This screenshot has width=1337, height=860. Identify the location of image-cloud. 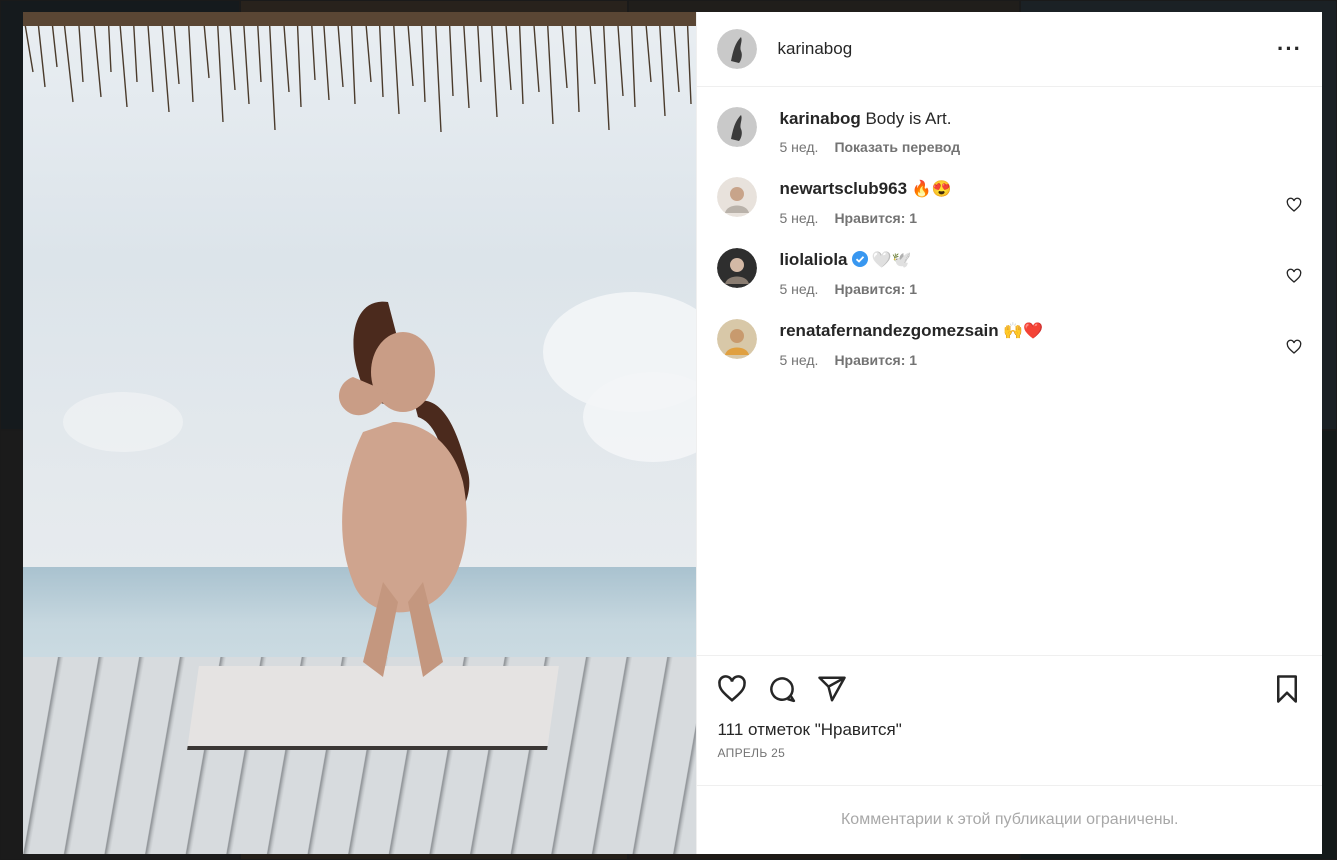
(123, 422).